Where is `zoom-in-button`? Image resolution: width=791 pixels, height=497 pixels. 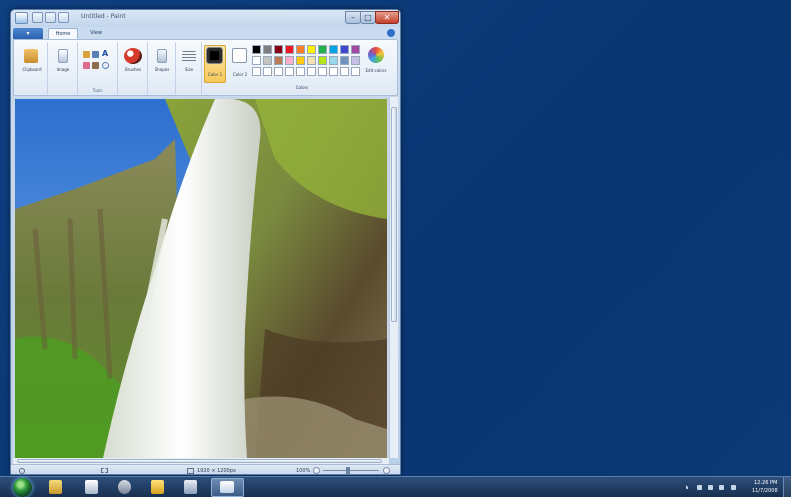
zoom-in-button is located at coordinates (386, 470).